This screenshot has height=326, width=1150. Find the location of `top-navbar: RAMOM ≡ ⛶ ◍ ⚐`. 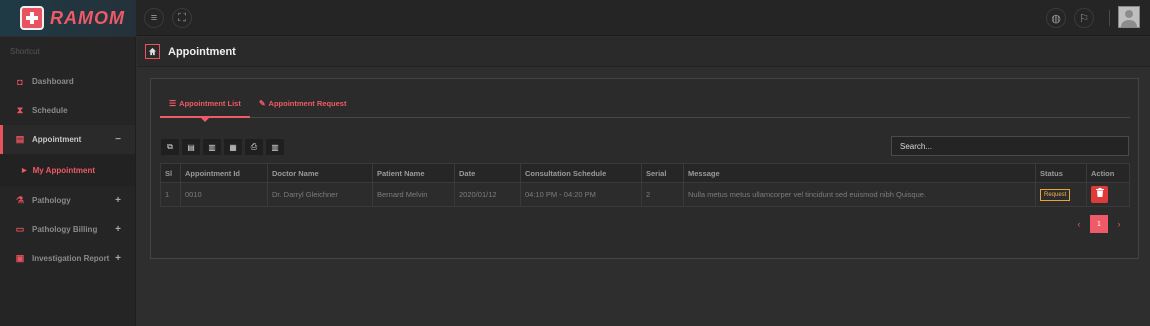

top-navbar: RAMOM ≡ ⛶ ◍ ⚐ is located at coordinates (575, 18).